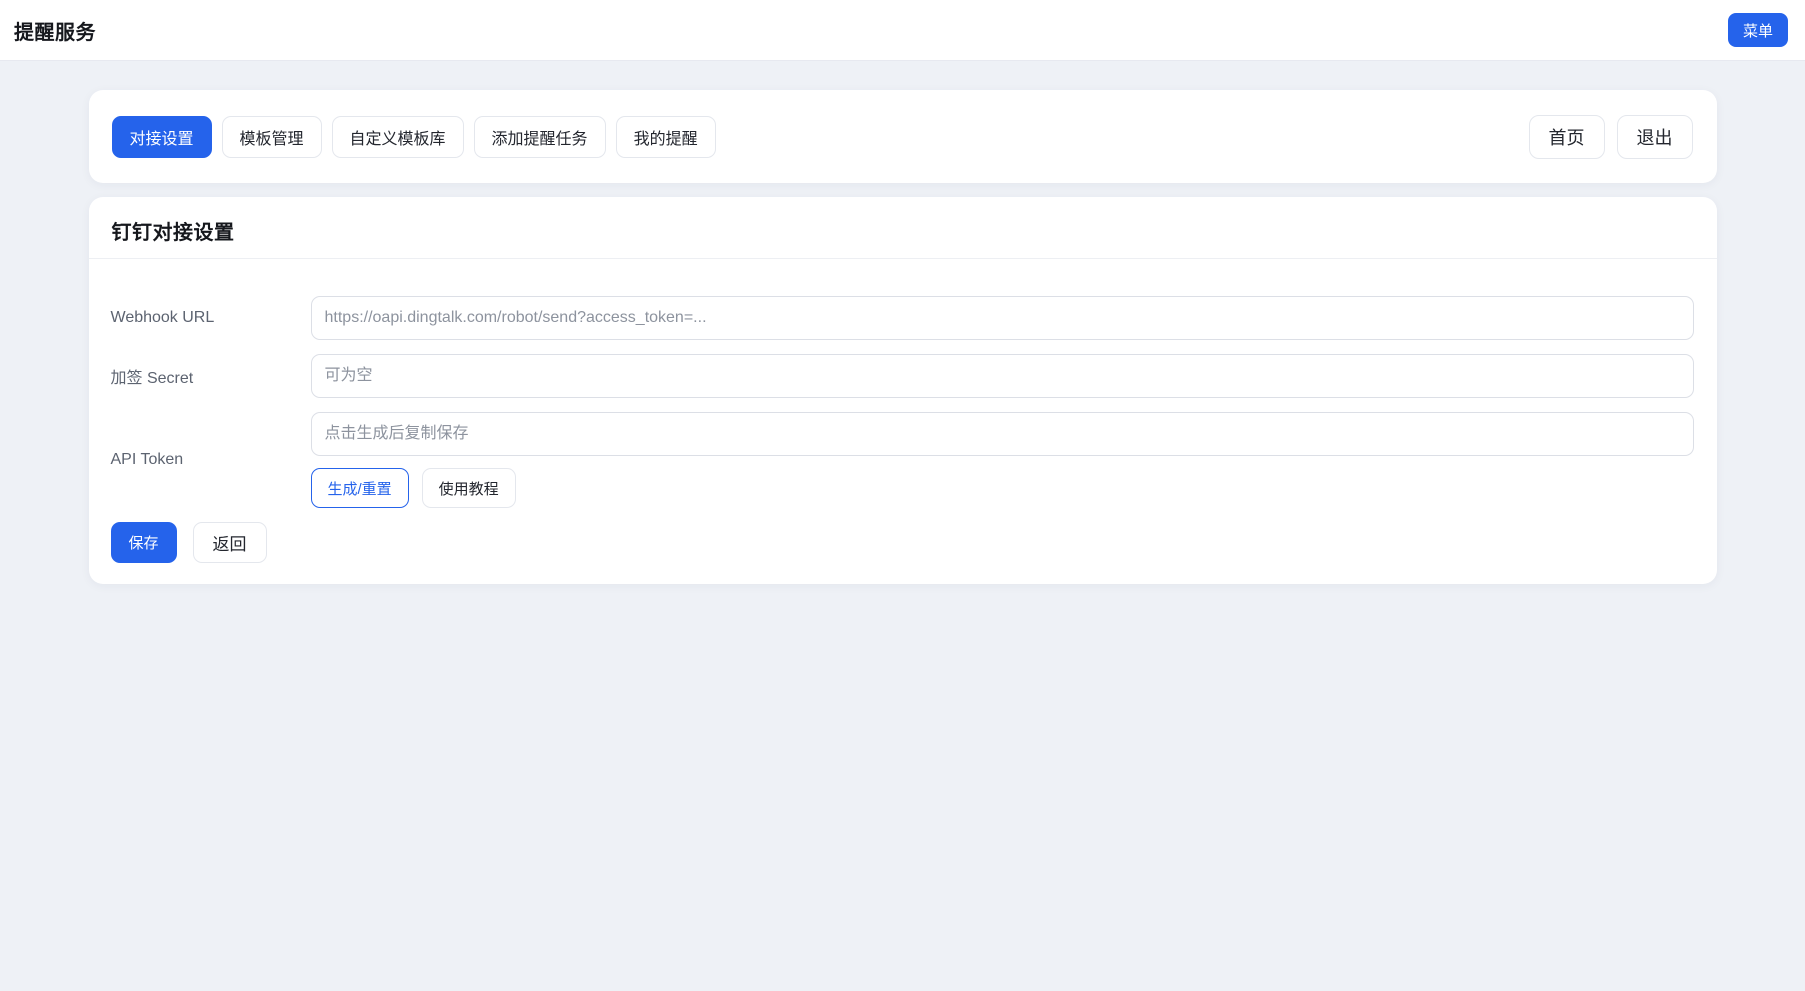 The height and width of the screenshot is (991, 1805). What do you see at coordinates (359, 488) in the screenshot?
I see `generate-reset-button: 生成/重置` at bounding box center [359, 488].